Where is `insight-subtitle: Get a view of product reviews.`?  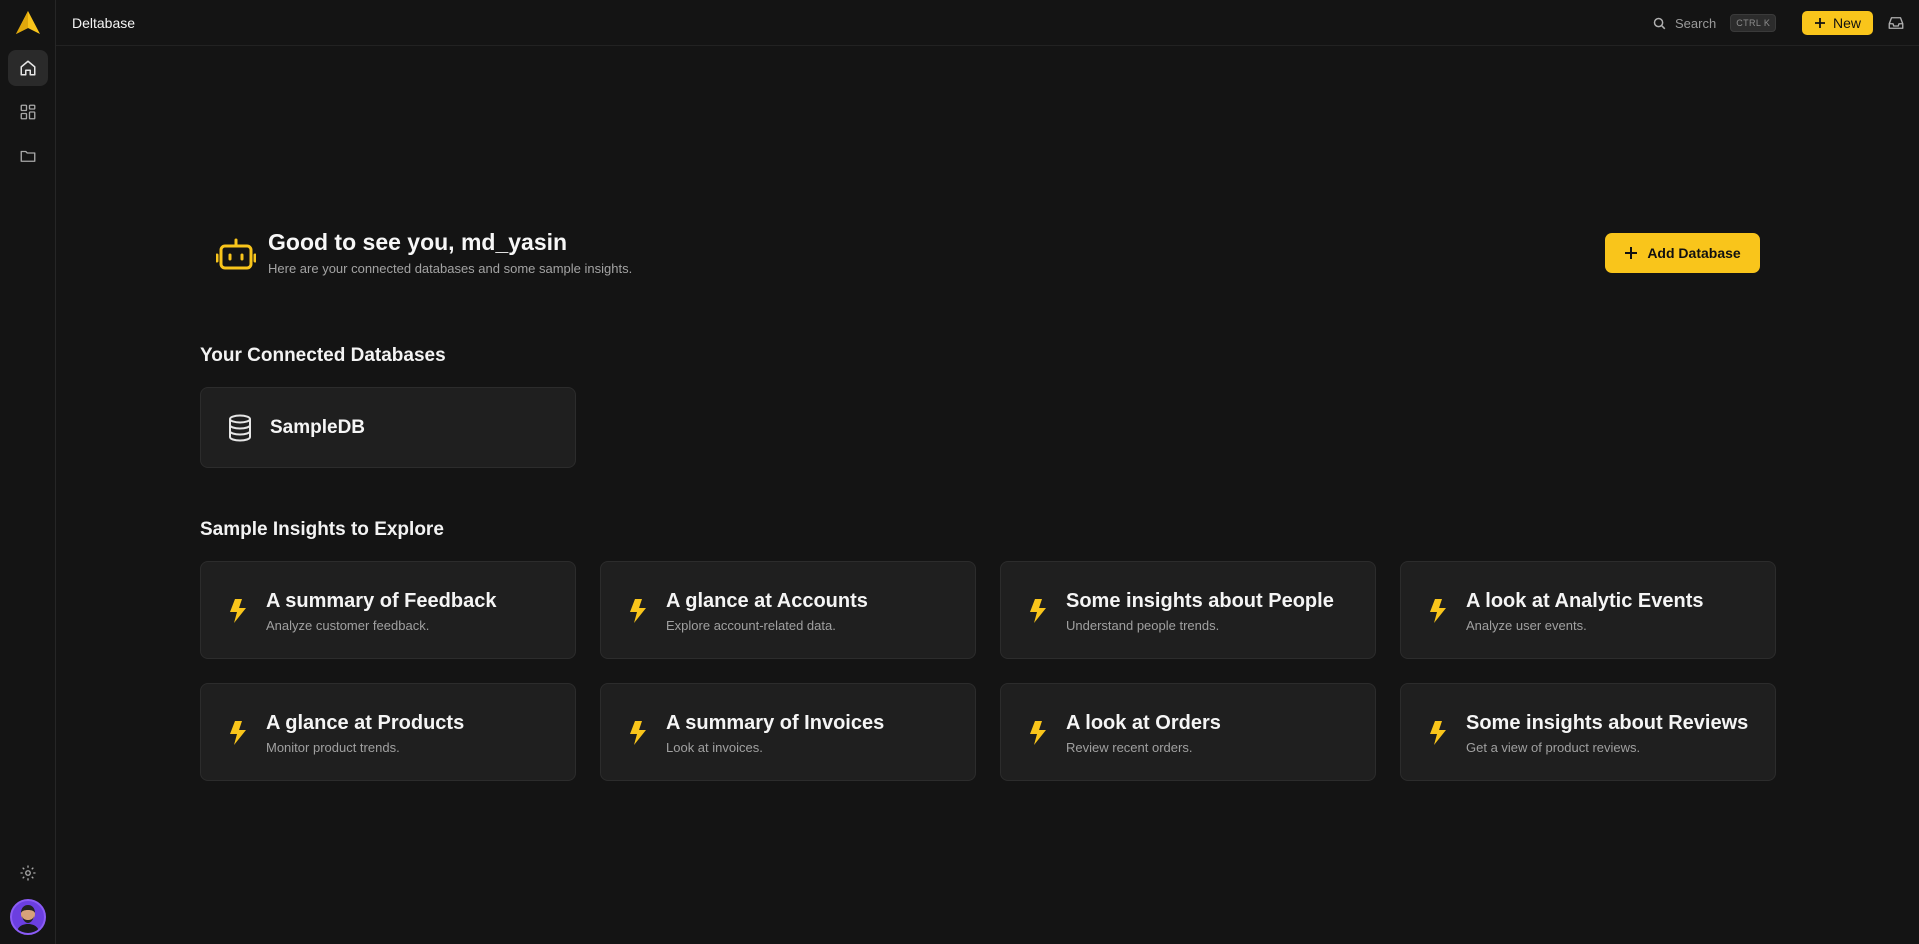 insight-subtitle: Get a view of product reviews. is located at coordinates (1553, 747).